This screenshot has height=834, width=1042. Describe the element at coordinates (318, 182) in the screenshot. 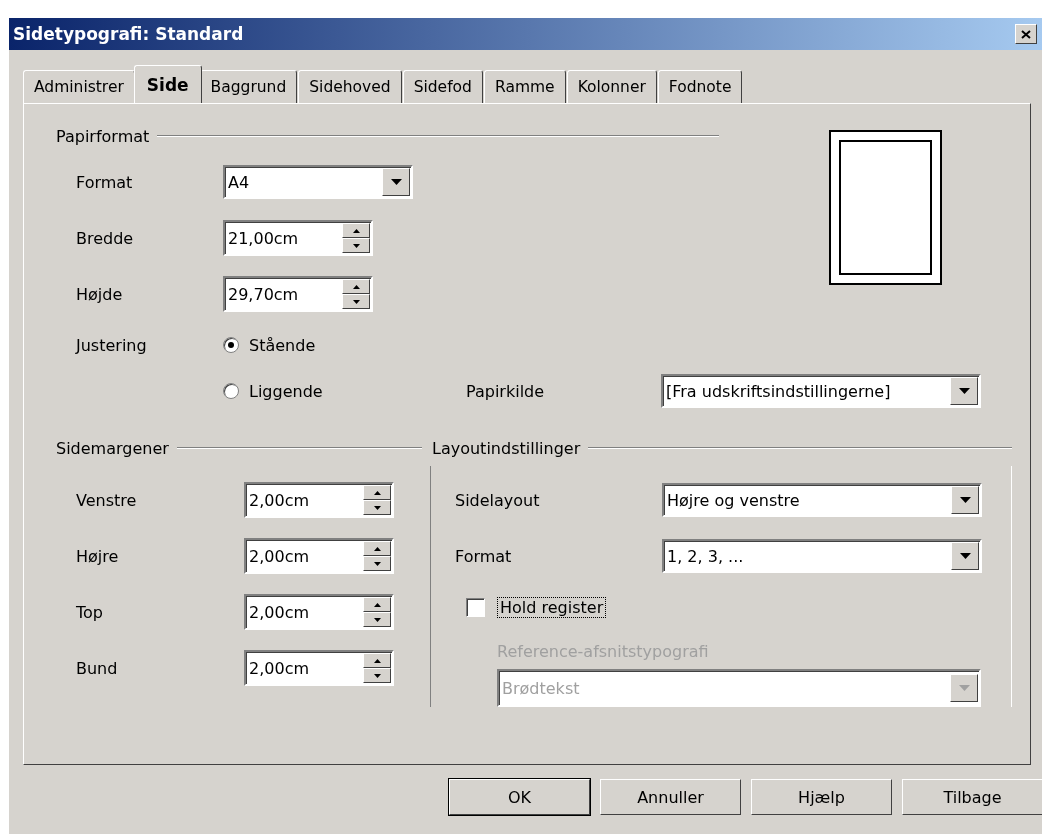

I see `dropdown: A4` at that location.